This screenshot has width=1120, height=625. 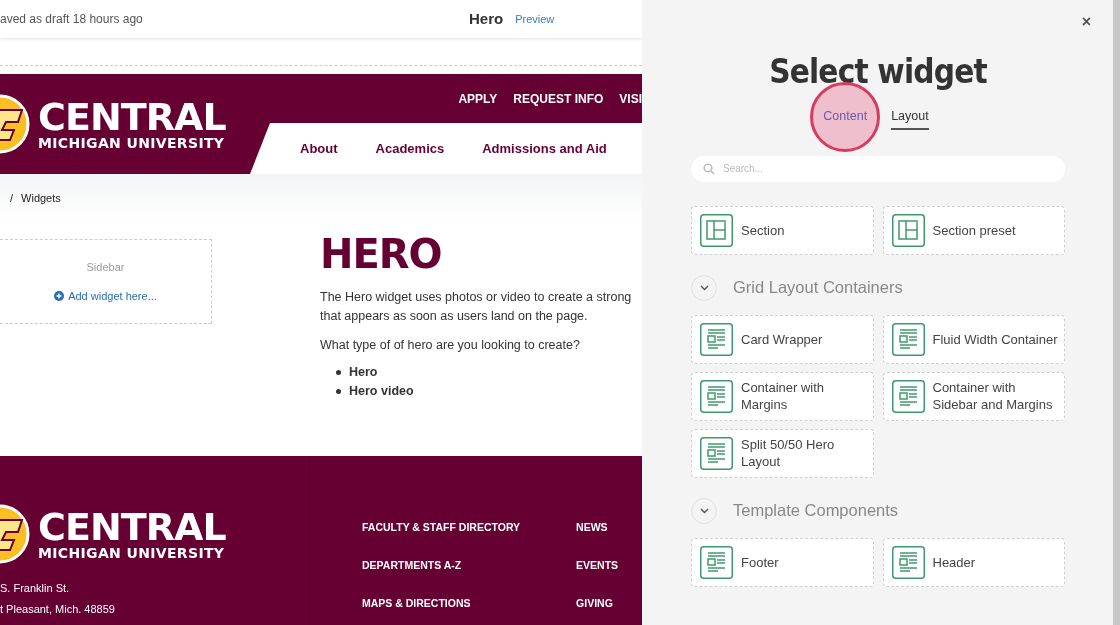 What do you see at coordinates (782, 396) in the screenshot?
I see `widget-option: Container with Margins` at bounding box center [782, 396].